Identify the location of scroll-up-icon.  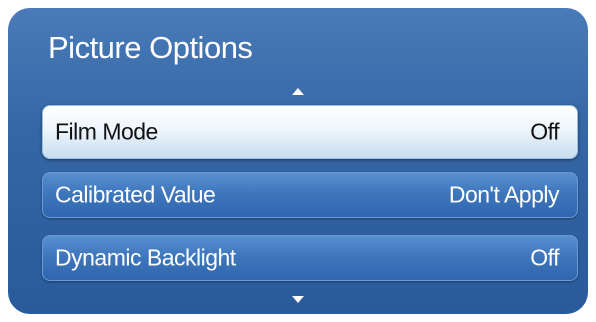
(298, 91).